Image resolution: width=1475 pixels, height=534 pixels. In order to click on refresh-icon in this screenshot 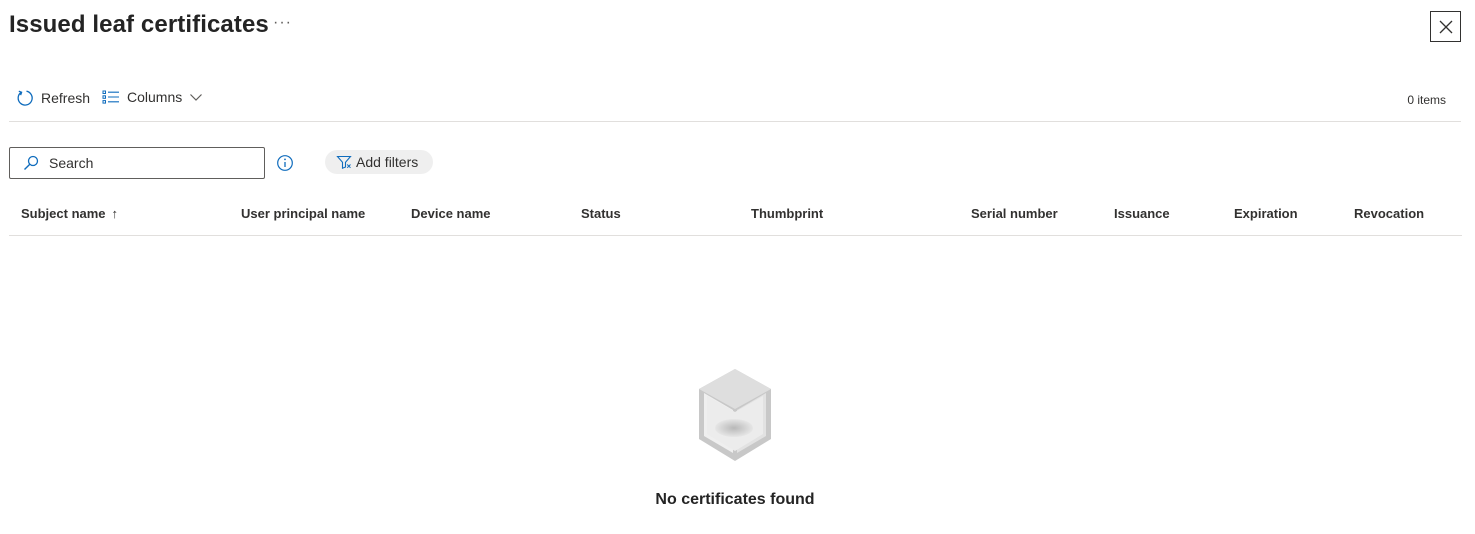, I will do `click(25, 98)`.